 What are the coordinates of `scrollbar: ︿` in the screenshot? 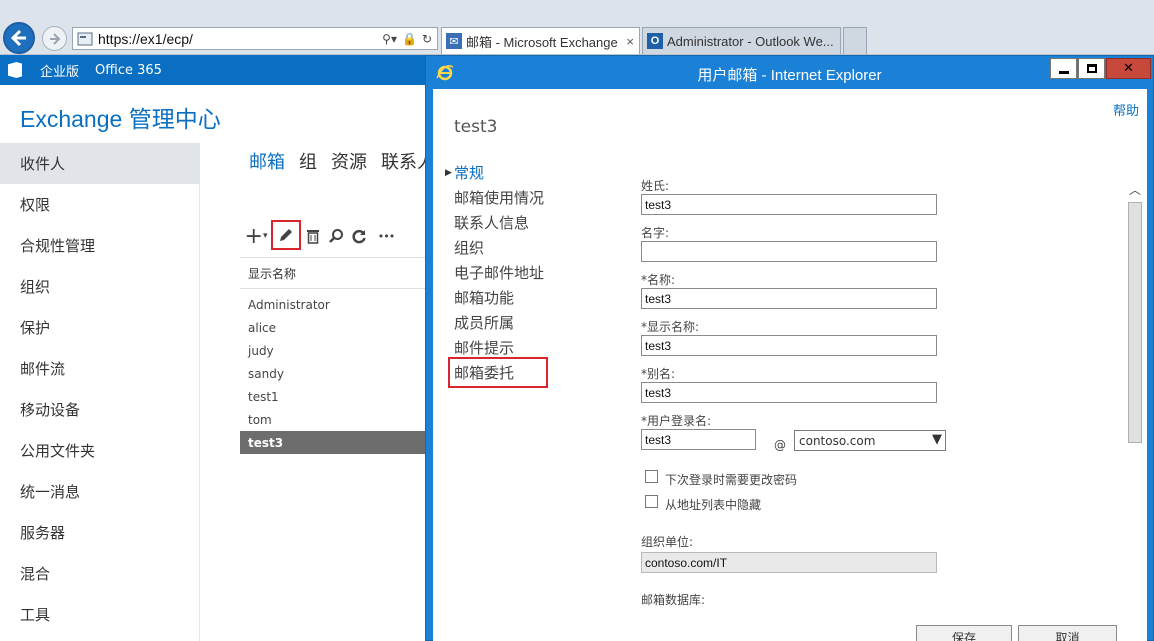 It's located at (1135, 411).